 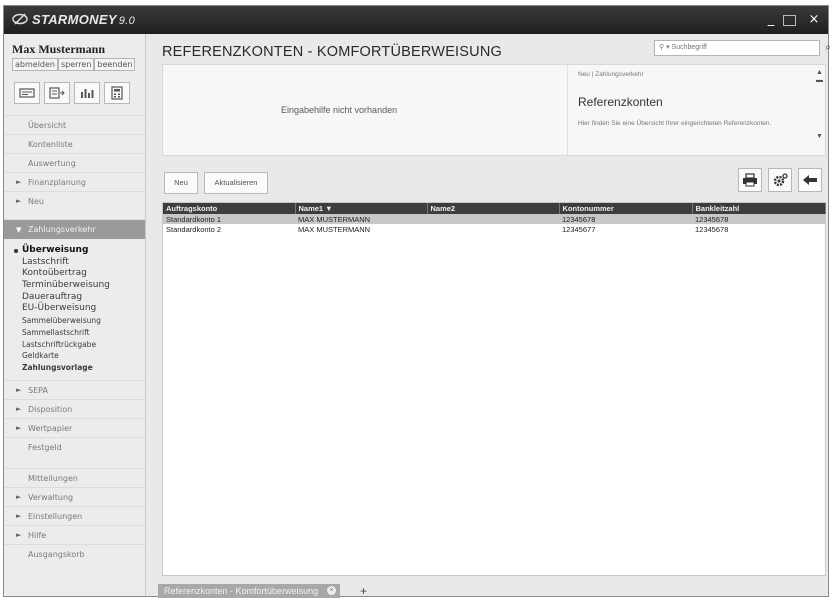 What do you see at coordinates (664, 47) in the screenshot?
I see `search-scope-icon: ⚲ ▾` at bounding box center [664, 47].